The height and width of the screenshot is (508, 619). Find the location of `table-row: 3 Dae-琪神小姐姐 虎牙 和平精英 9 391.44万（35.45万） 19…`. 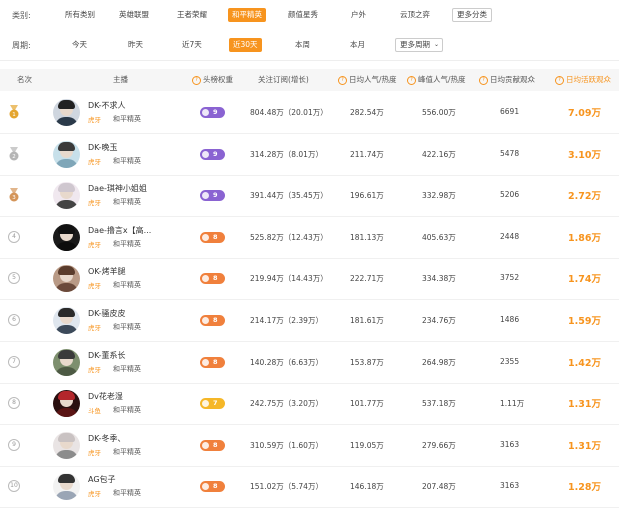

table-row: 3 Dae-琪神小姐姐 虎牙 和平精英 9 391.44万（35.45万） 19… is located at coordinates (309, 196).